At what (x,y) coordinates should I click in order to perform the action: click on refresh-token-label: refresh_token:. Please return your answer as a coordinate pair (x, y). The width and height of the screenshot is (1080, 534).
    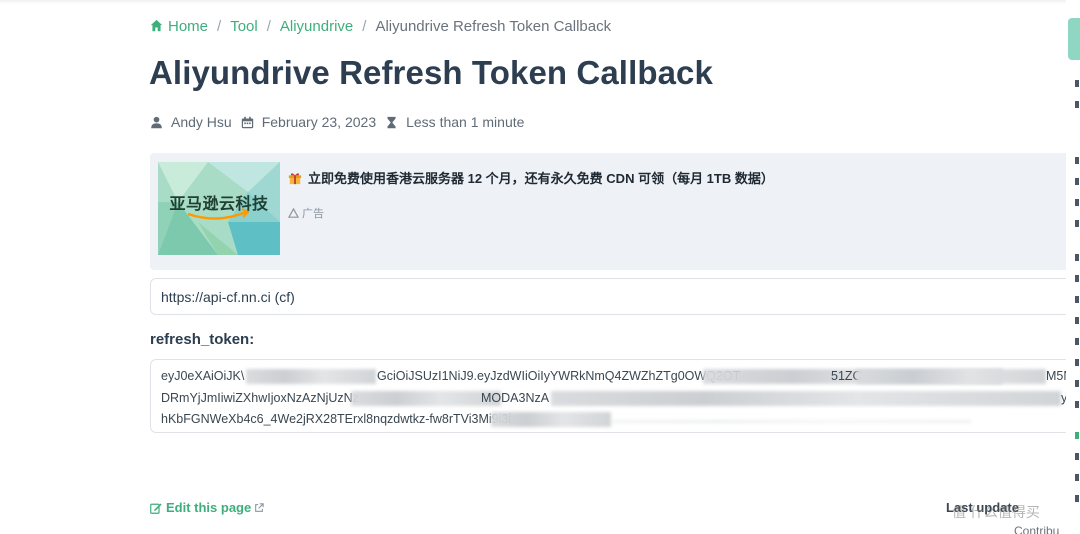
    Looking at the image, I should click on (202, 339).